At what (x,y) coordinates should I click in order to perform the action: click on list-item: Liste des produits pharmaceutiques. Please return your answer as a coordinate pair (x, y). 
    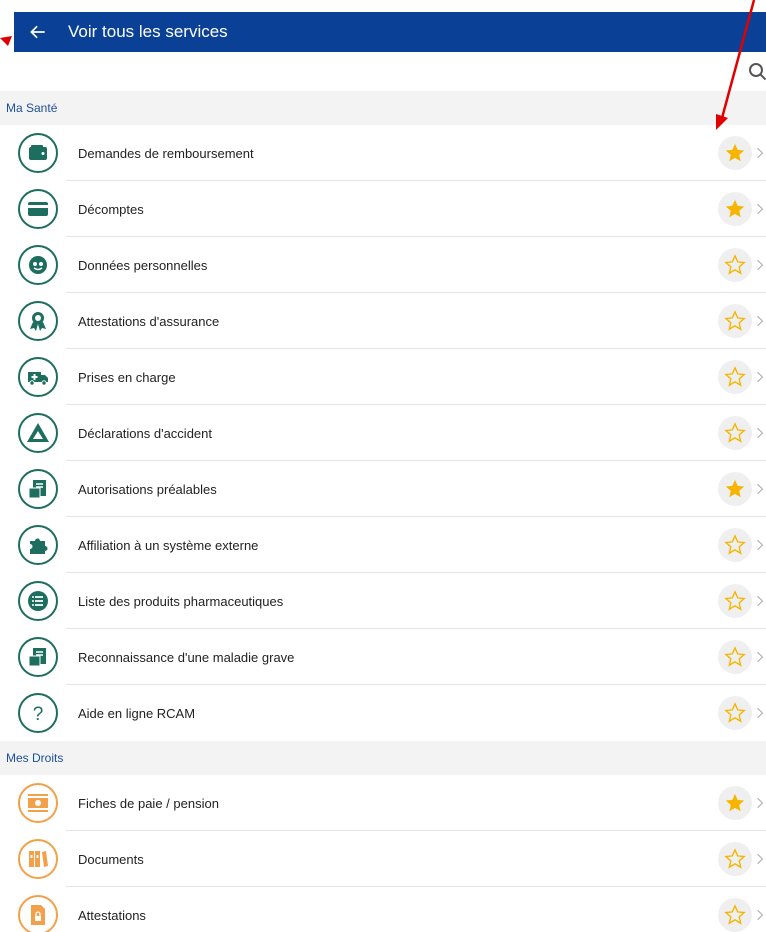
    Looking at the image, I should click on (383, 601).